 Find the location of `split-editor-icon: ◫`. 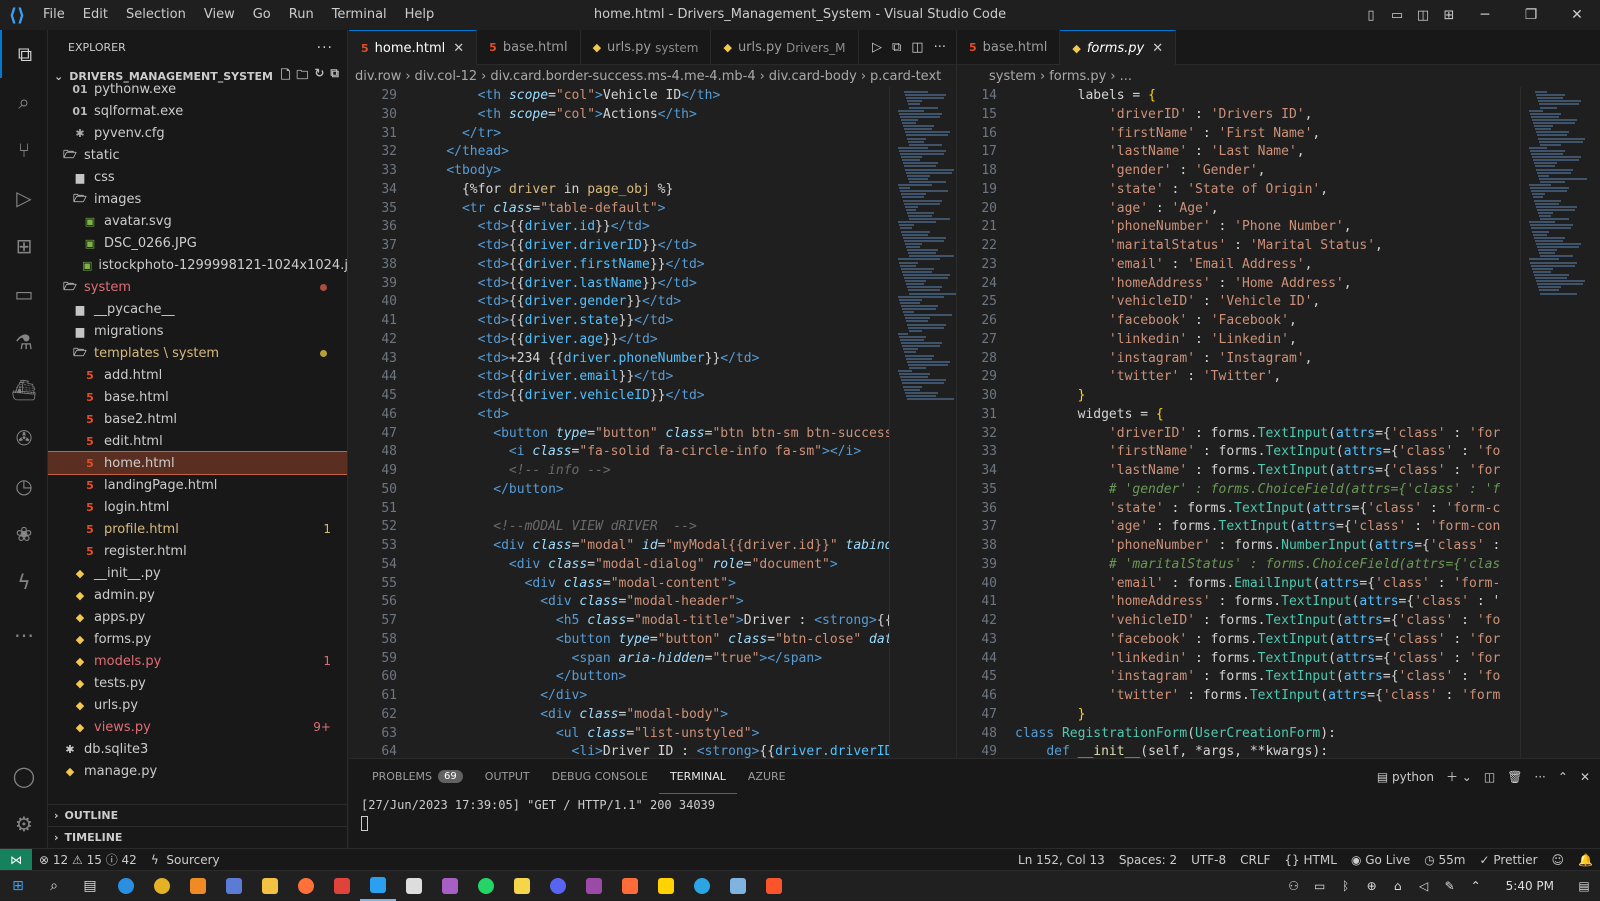

split-editor-icon: ◫ is located at coordinates (917, 47).